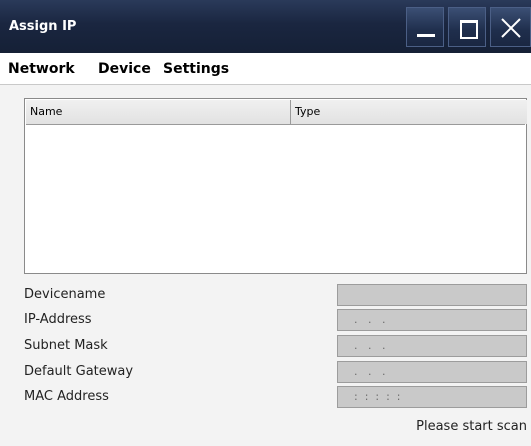  I want to click on close-button, so click(510, 27).